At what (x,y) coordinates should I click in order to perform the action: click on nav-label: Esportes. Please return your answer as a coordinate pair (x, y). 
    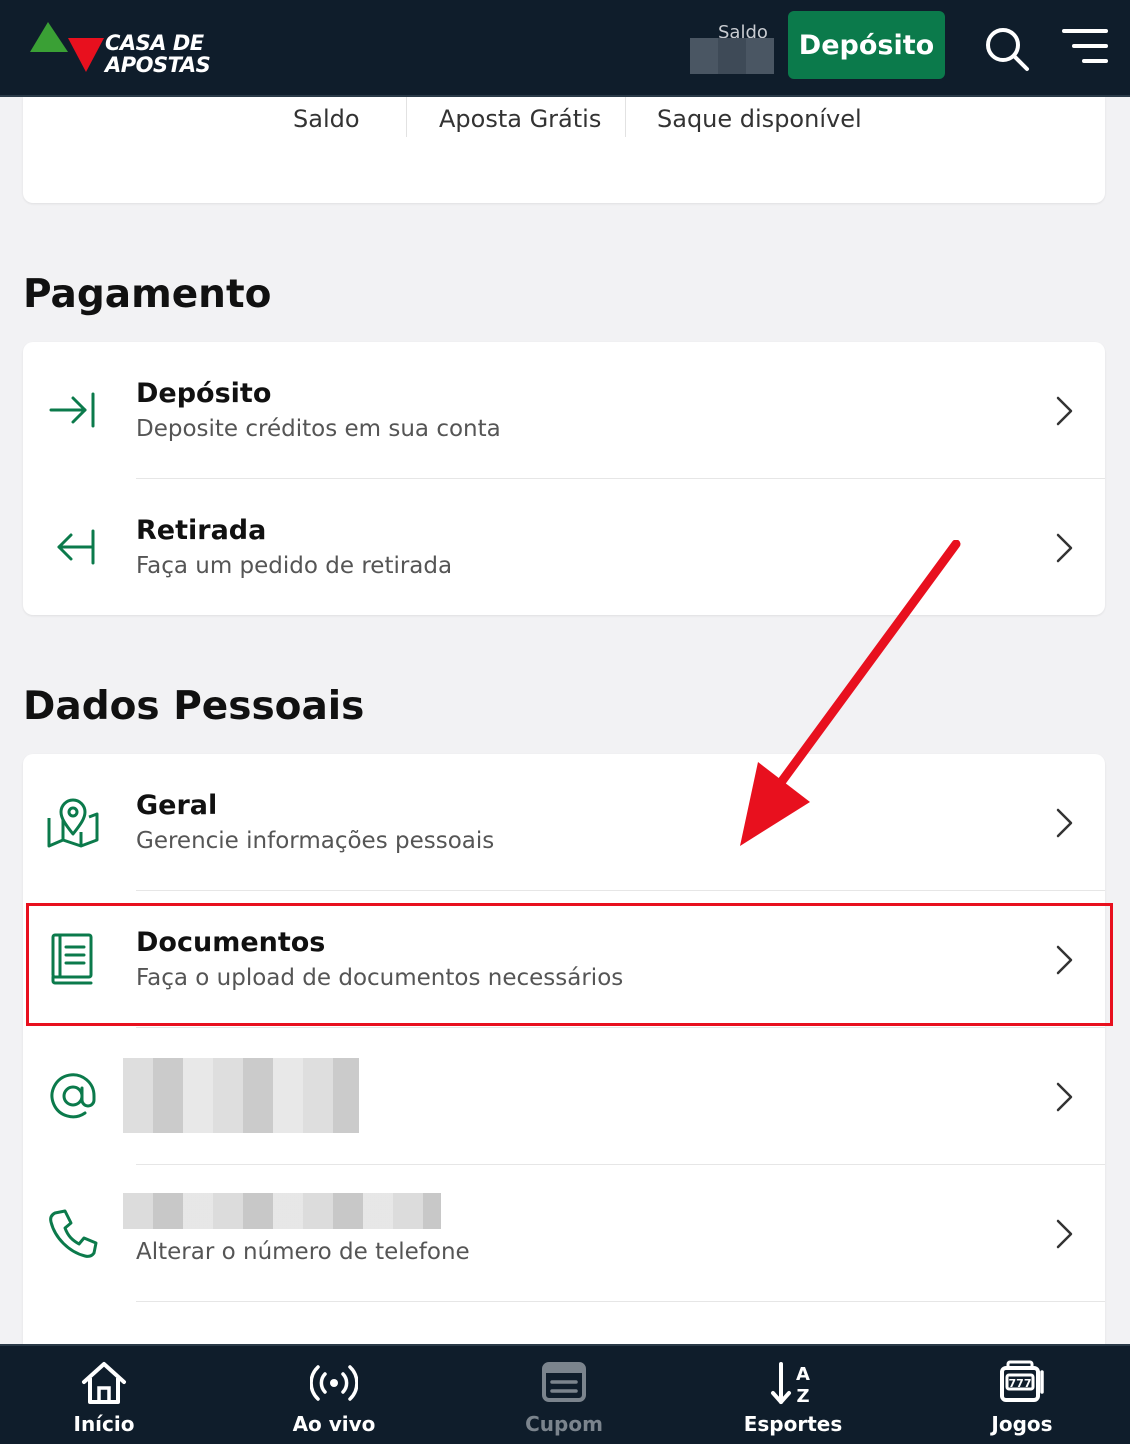
    Looking at the image, I should click on (793, 1424).